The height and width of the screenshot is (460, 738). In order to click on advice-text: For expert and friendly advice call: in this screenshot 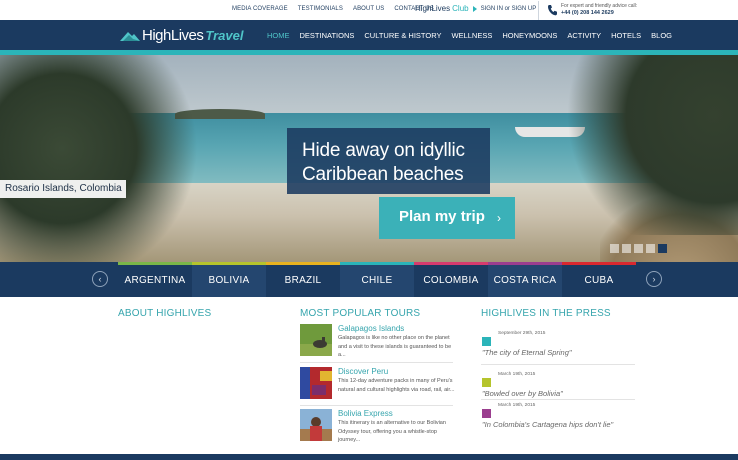, I will do `click(599, 6)`.